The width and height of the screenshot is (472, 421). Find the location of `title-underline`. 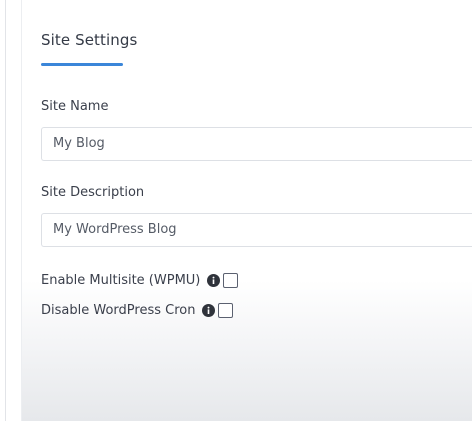

title-underline is located at coordinates (82, 64).